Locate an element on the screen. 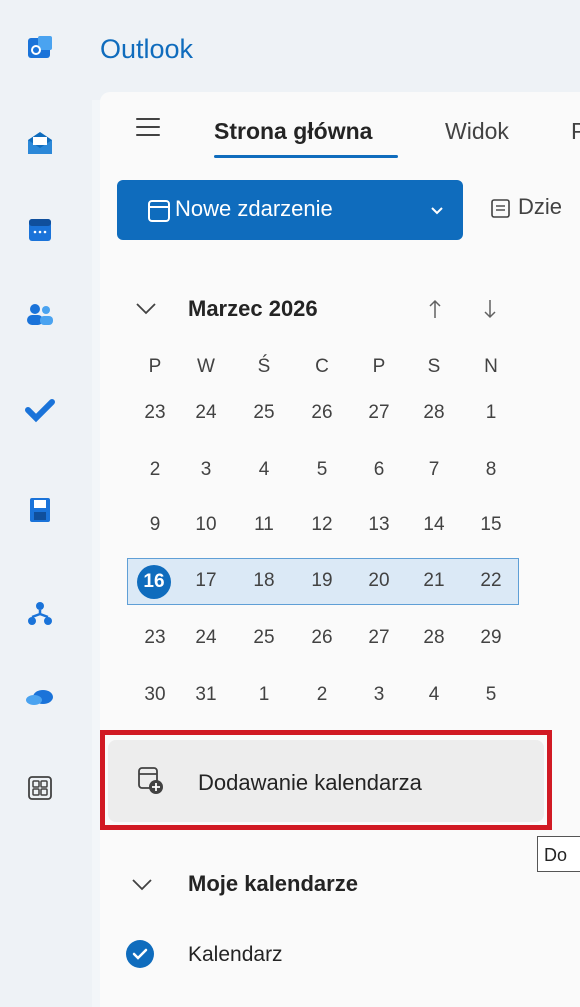 The width and height of the screenshot is (580, 1007). onedrive-icon is located at coordinates (40, 696).